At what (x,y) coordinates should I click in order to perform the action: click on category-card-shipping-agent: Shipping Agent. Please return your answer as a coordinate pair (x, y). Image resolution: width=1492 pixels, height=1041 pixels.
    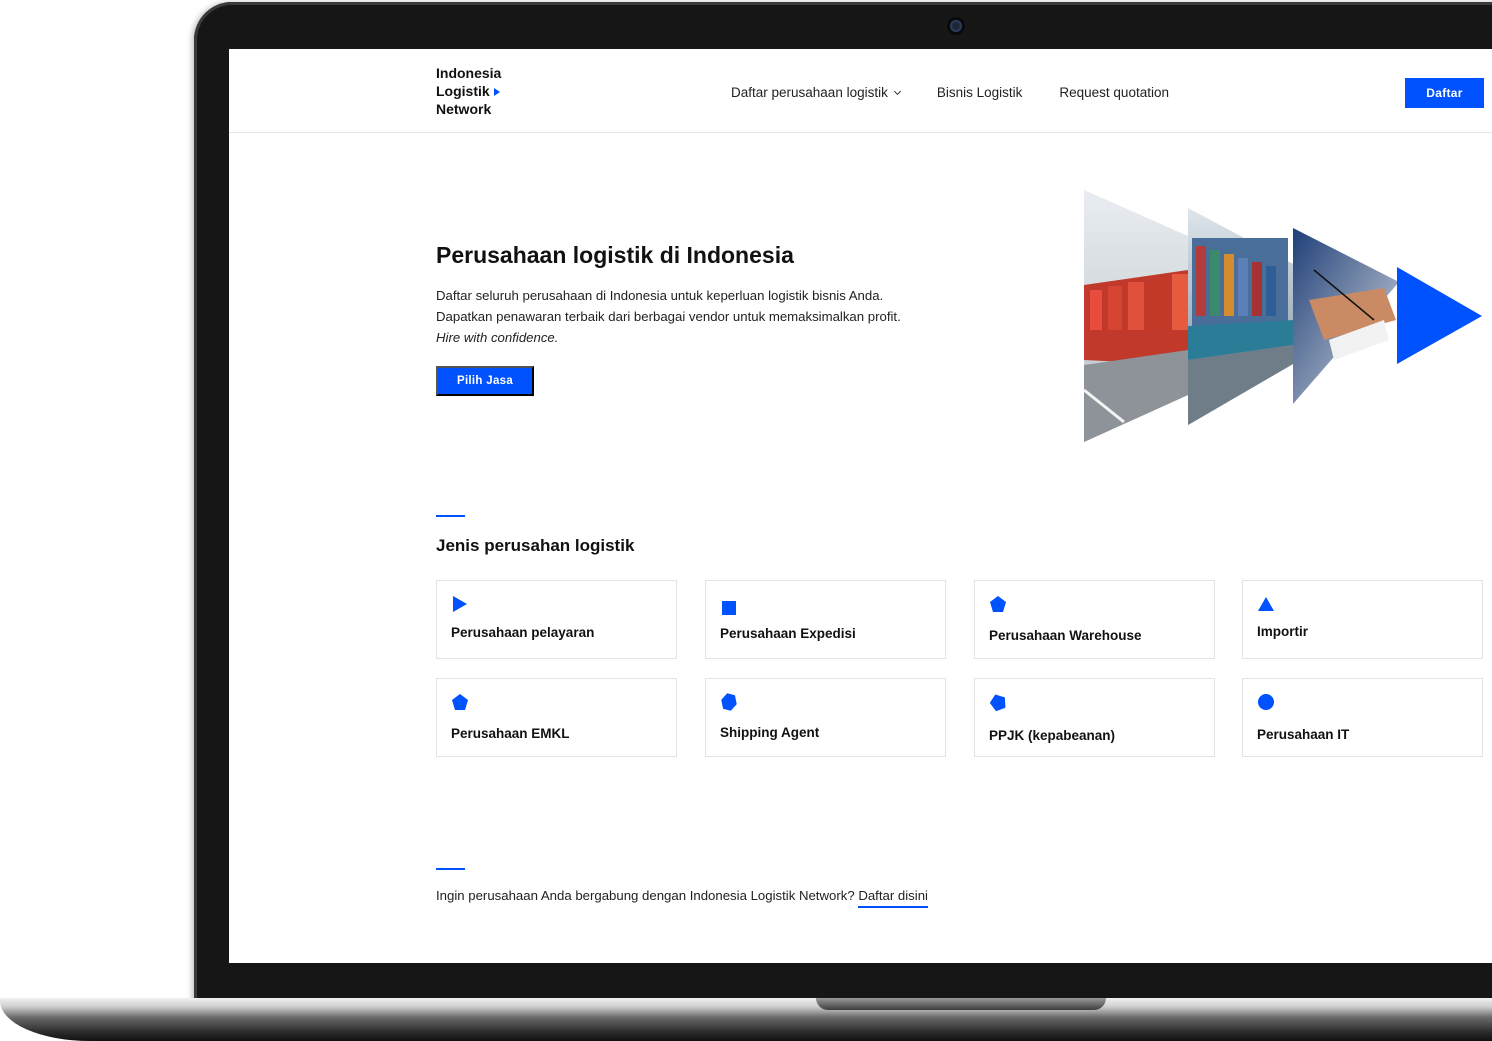
    Looking at the image, I should click on (825, 717).